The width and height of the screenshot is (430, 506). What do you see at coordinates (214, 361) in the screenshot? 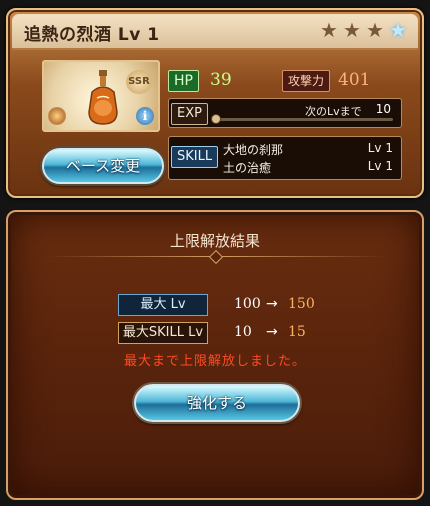
I see `result-message: 最大まで上限解放しました。` at bounding box center [214, 361].